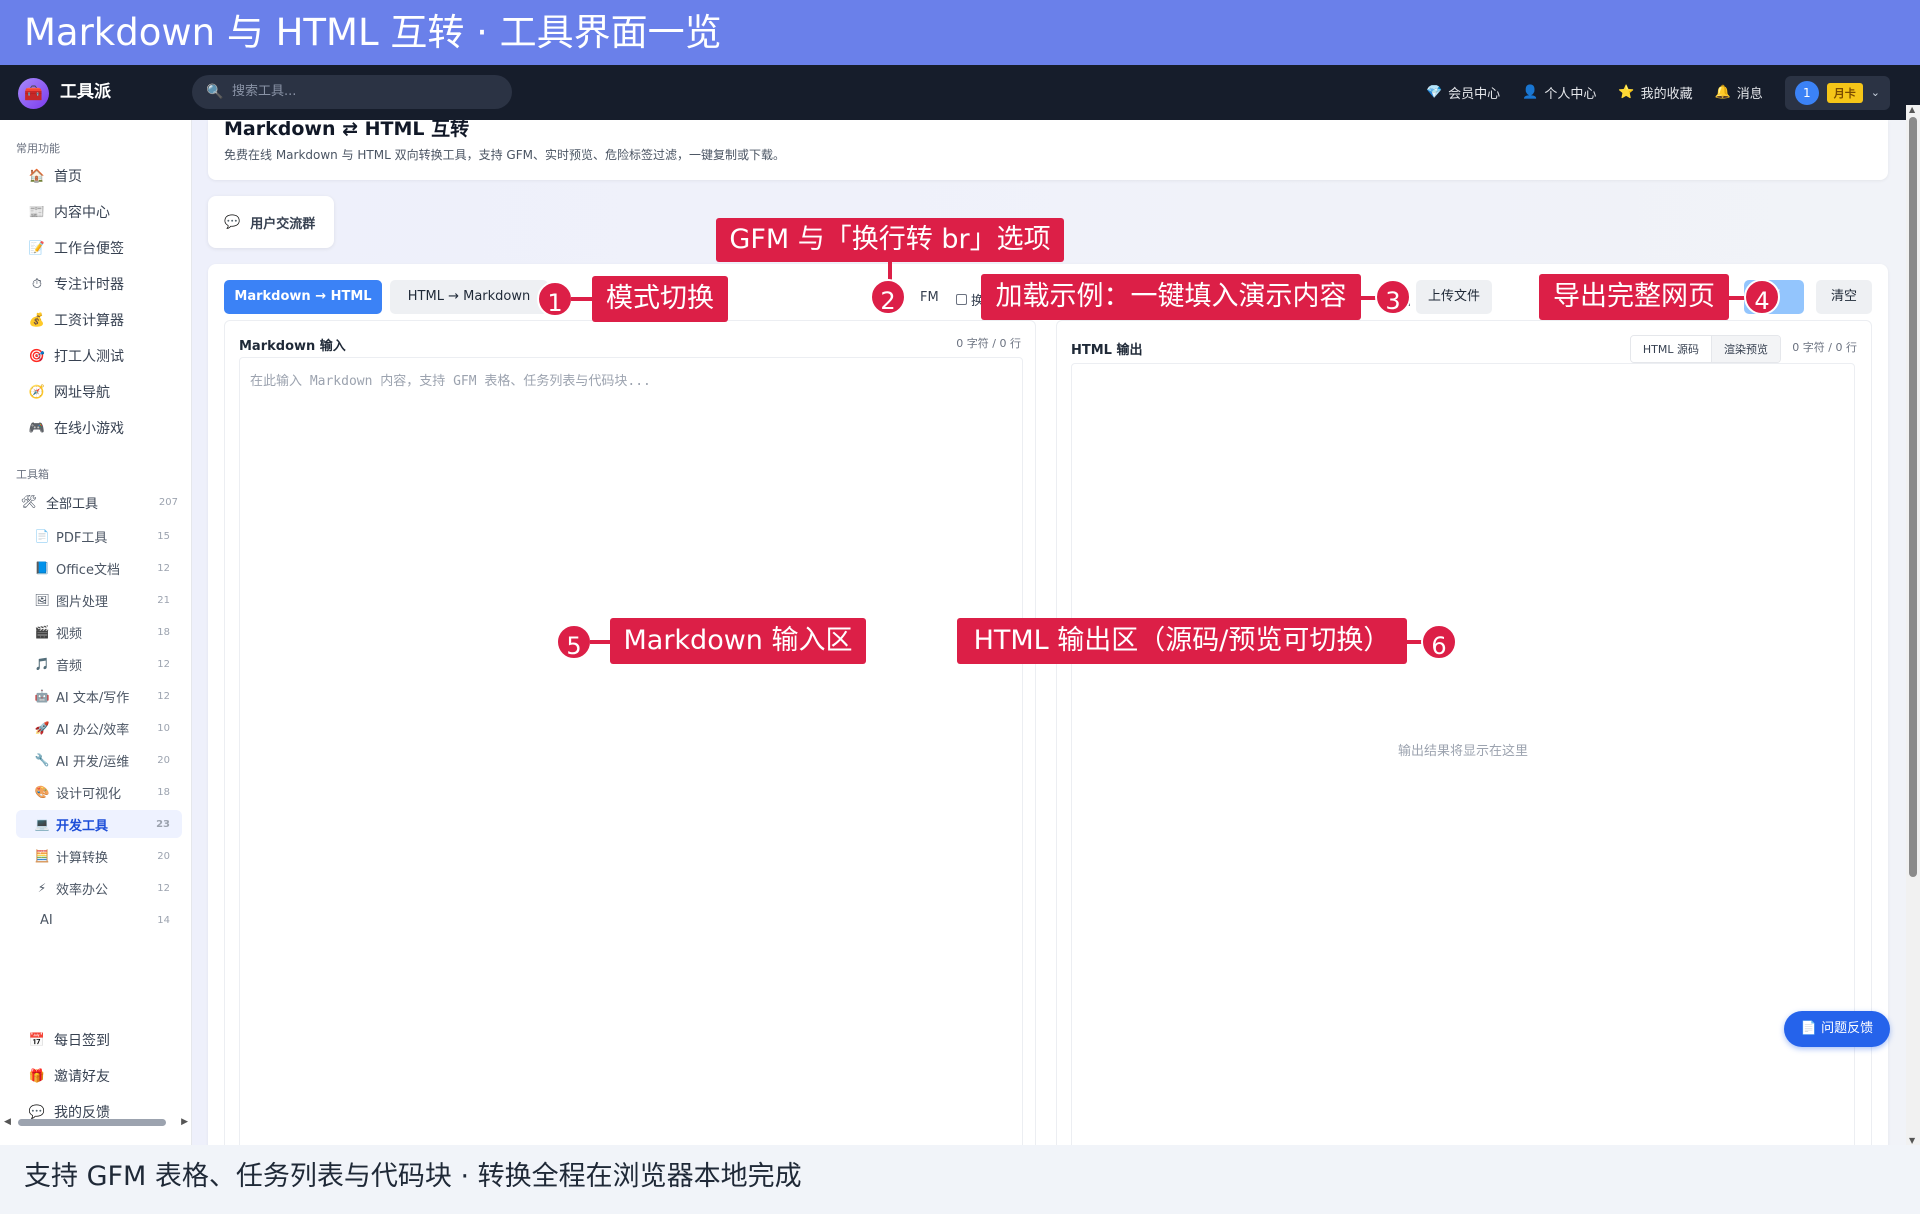 The height and width of the screenshot is (1214, 1920). I want to click on sidebar-category-image: 🖼 图片处理 21, so click(99, 600).